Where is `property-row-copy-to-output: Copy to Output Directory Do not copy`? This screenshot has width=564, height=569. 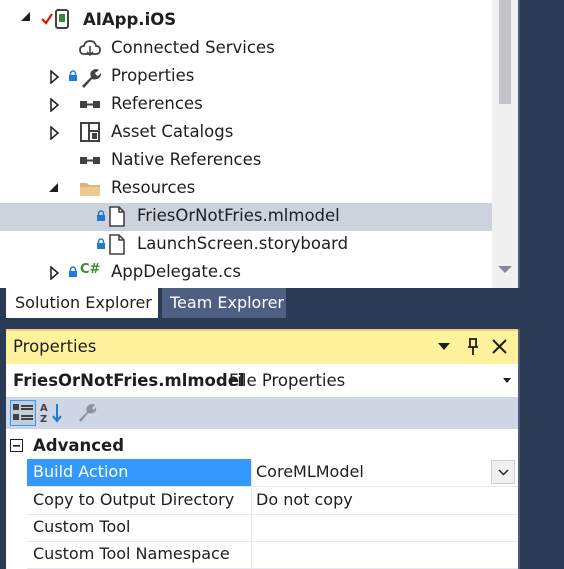 property-row-copy-to-output: Copy to Output Directory Do not copy is located at coordinates (272, 501).